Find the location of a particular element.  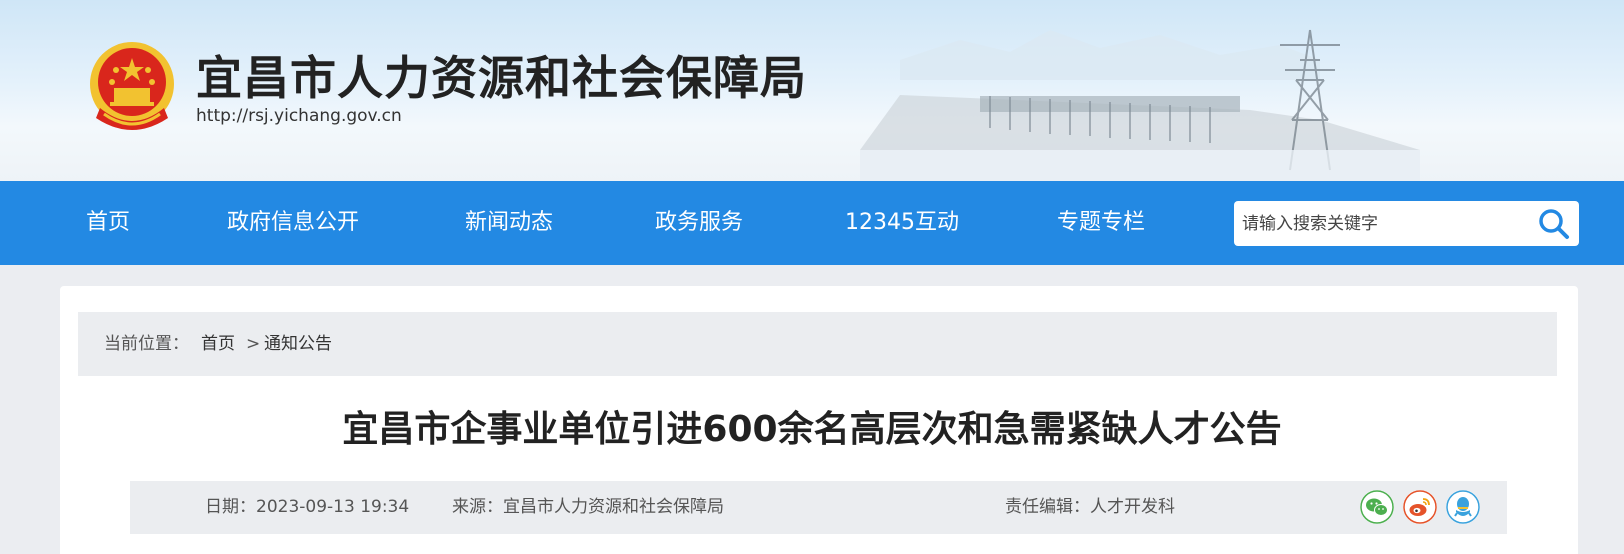

site-title: 宜昌市人力资源和社会保障局 is located at coordinates (501, 78).